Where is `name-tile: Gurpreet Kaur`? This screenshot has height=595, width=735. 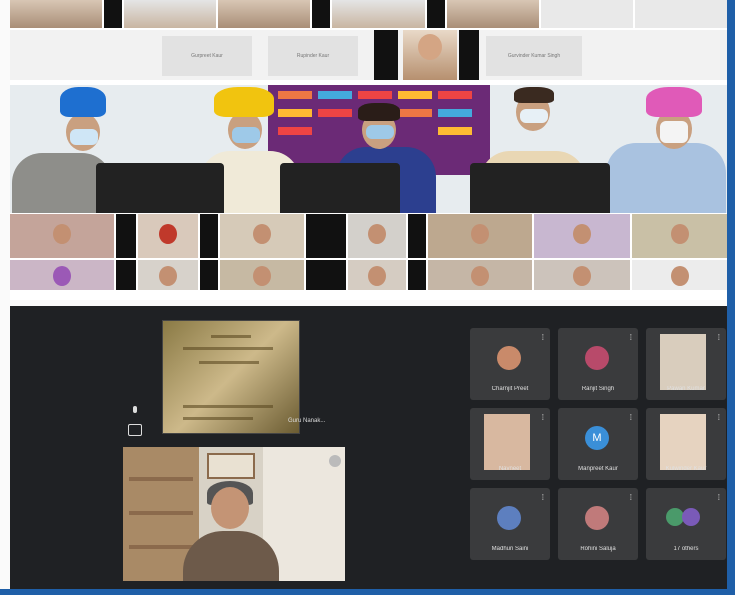 name-tile: Gurpreet Kaur is located at coordinates (207, 56).